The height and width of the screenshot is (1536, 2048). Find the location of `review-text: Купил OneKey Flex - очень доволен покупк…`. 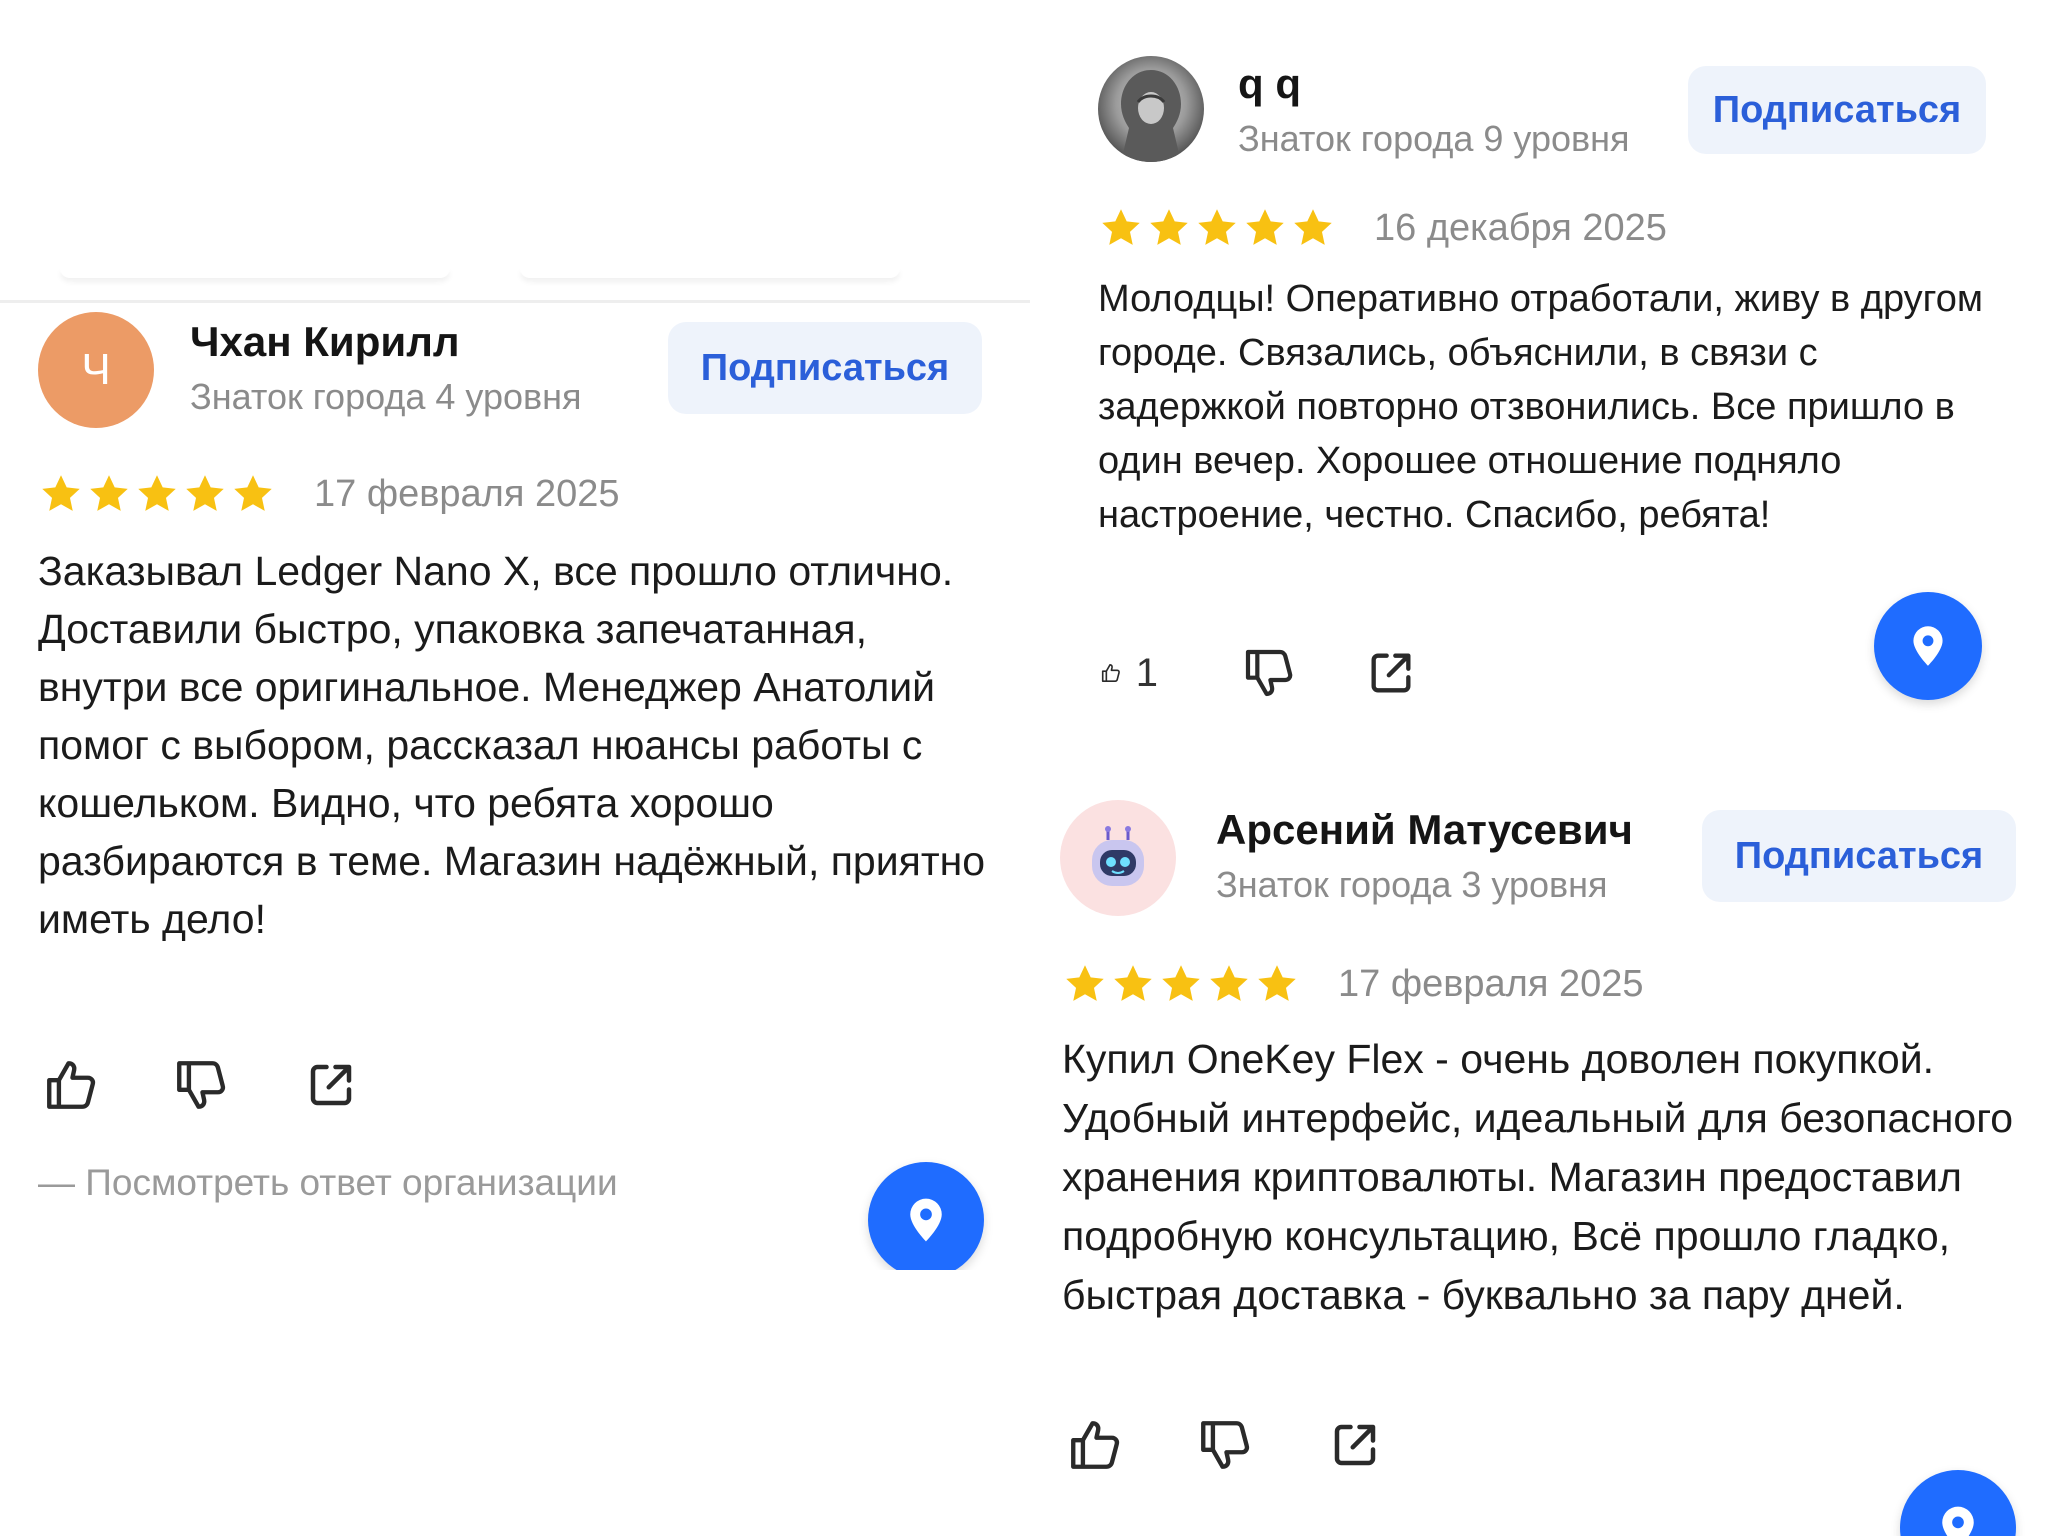

review-text: Купил OneKey Flex - очень доволен покупк… is located at coordinates (1538, 1177).